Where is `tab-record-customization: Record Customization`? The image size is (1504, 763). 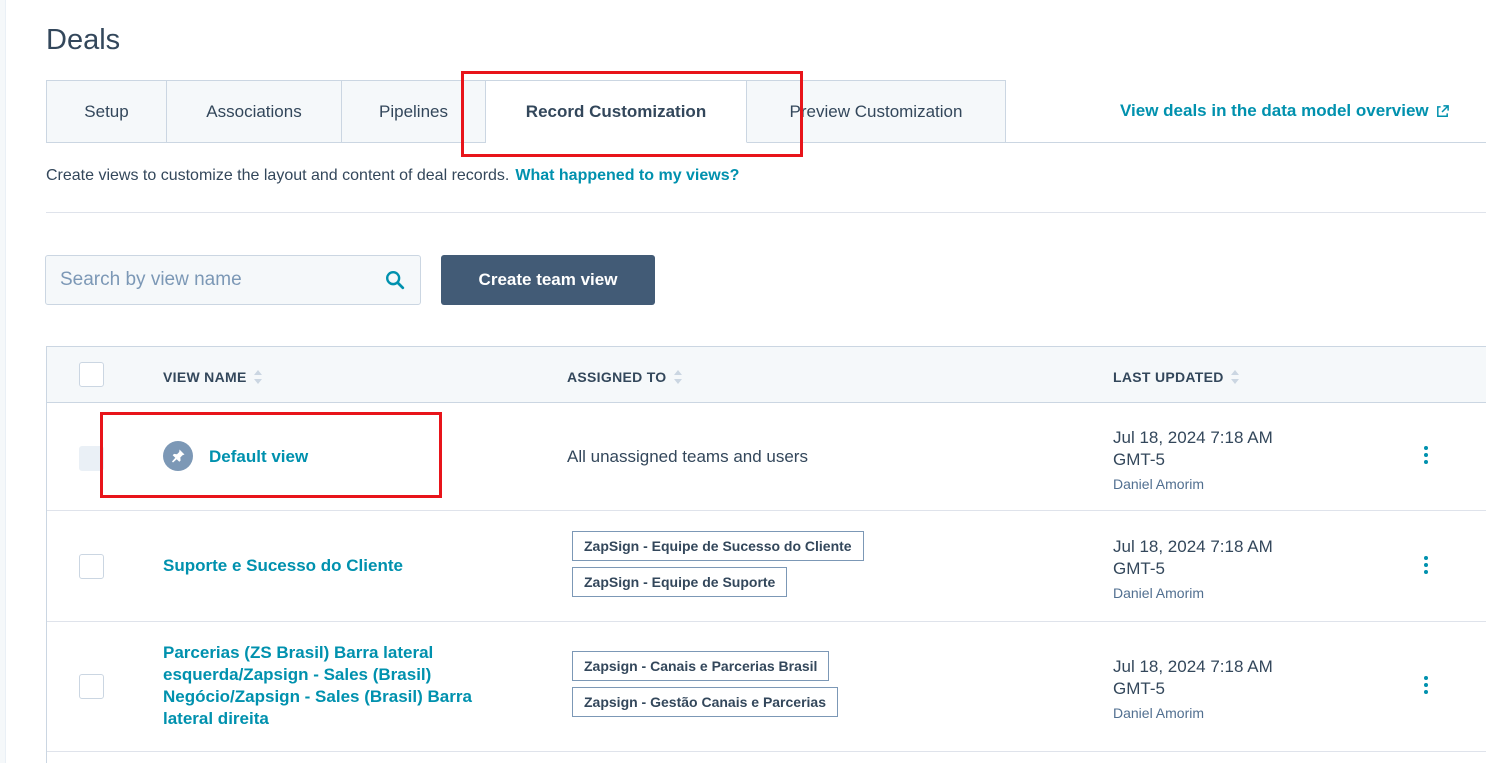
tab-record-customization: Record Customization is located at coordinates (616, 111).